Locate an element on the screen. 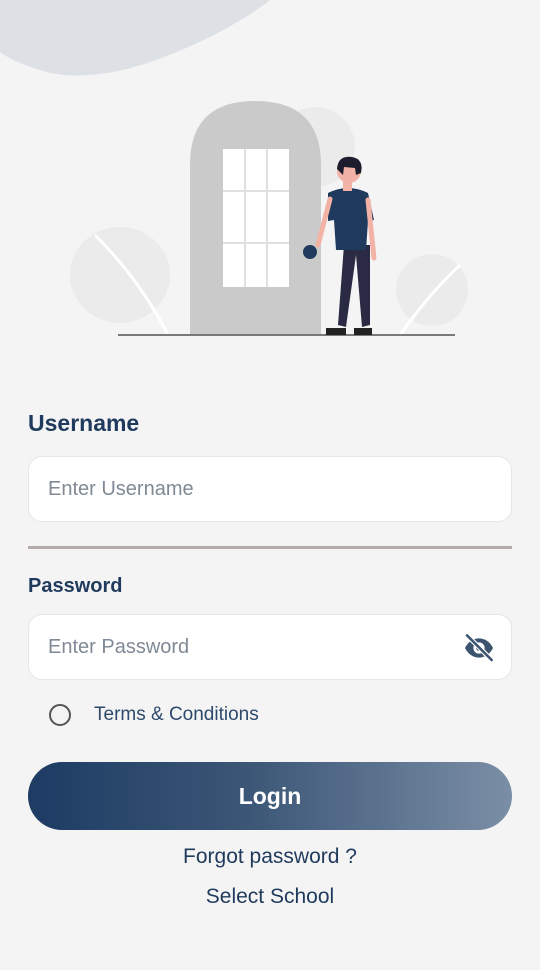 The height and width of the screenshot is (970, 540). eye-slash-icon is located at coordinates (479, 648).